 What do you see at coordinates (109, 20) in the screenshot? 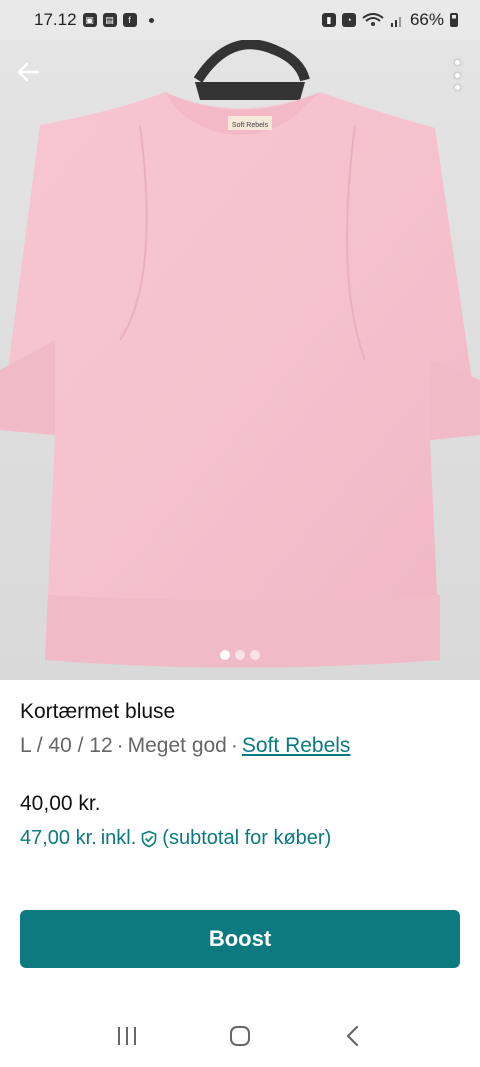
I see `calendar-notification-icon: ▤` at bounding box center [109, 20].